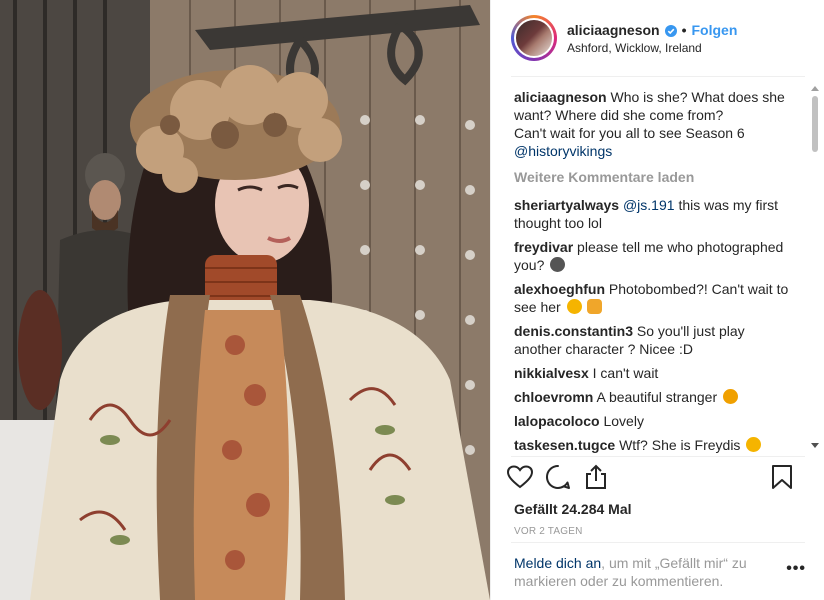 The width and height of the screenshot is (824, 600). What do you see at coordinates (658, 456) in the screenshot?
I see `actions-divider` at bounding box center [658, 456].